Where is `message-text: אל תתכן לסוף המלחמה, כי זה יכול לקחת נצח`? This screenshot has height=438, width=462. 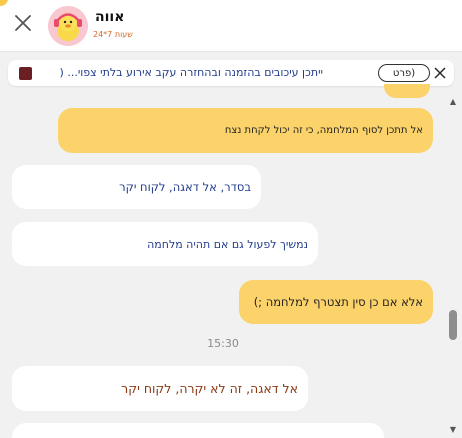 message-text: אל תתכן לסוף המלחמה, כי זה יכול לקחת נצח is located at coordinates (323, 130).